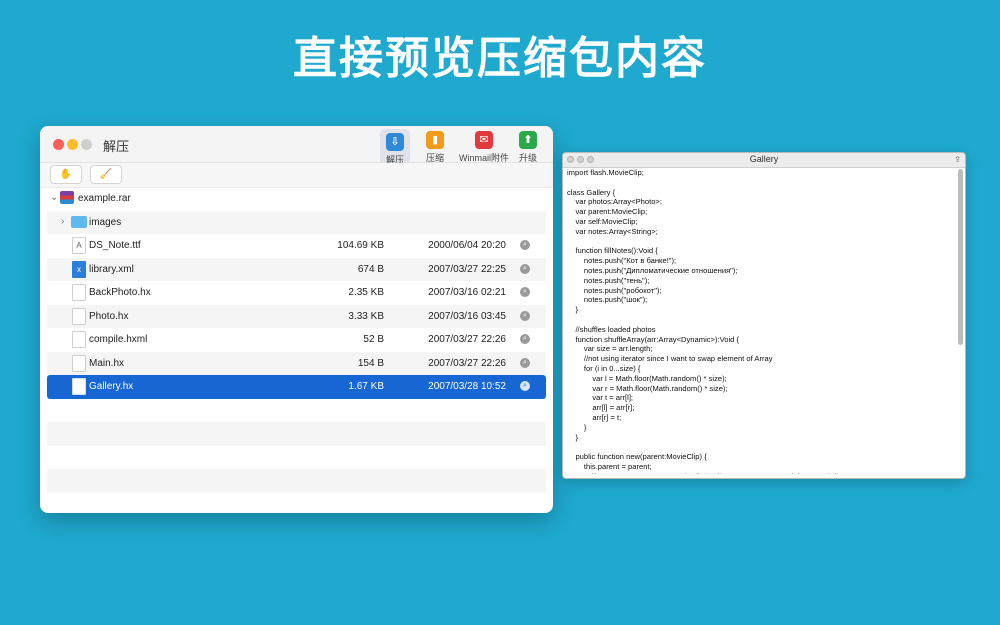 The width and height of the screenshot is (1000, 625). Describe the element at coordinates (118, 339) in the screenshot. I see `file-name: compile.hxml` at that location.